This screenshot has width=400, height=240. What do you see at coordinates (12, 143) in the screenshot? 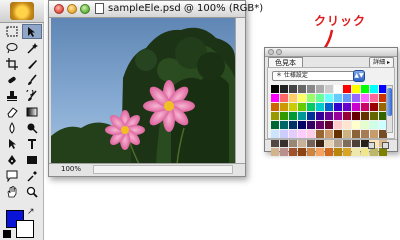
I see `path-selection-tool-icon` at bounding box center [12, 143].